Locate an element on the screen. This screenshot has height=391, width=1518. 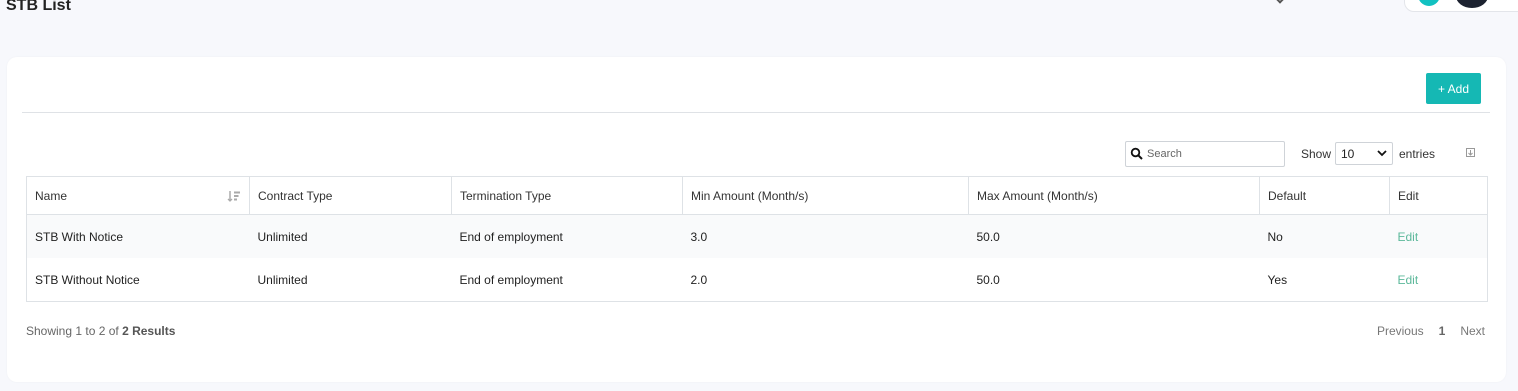
entries-selected-value: 10 is located at coordinates (1348, 153).